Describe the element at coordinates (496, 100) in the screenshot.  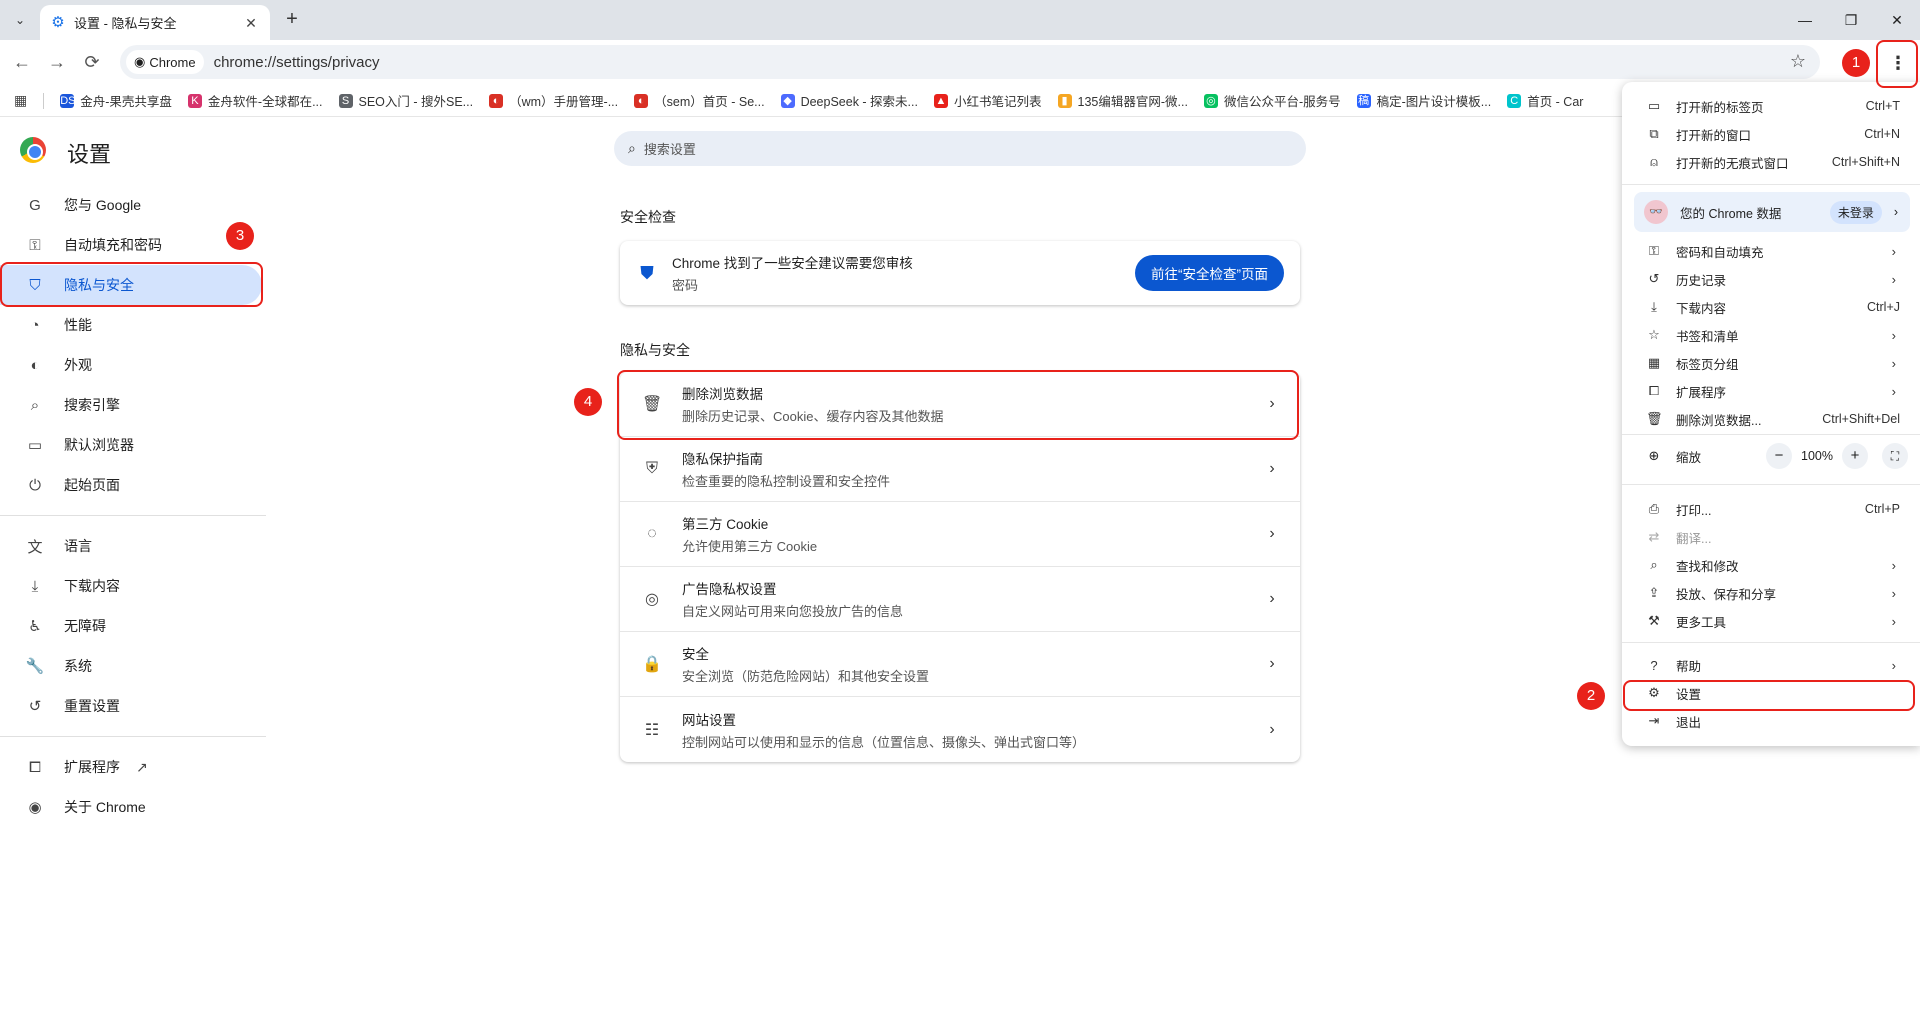
I see `bookmark-favicon-icon: ◐` at that location.